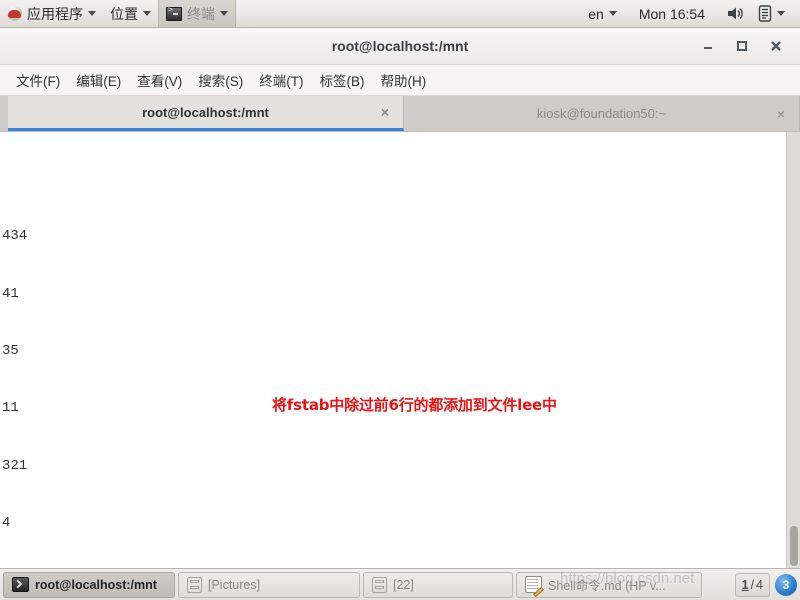  I want to click on applications-menu-label: 应用程序, so click(55, 13).